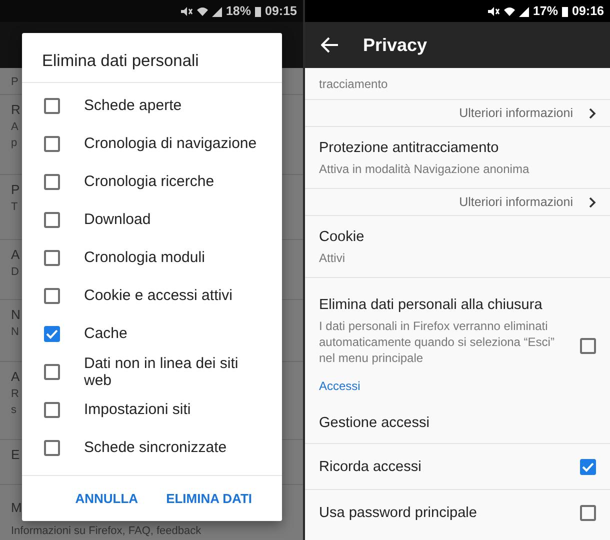 The height and width of the screenshot is (540, 610). What do you see at coordinates (424, 168) in the screenshot?
I see `setting-subtitle: Attiva in modalità Navigazione anonima` at bounding box center [424, 168].